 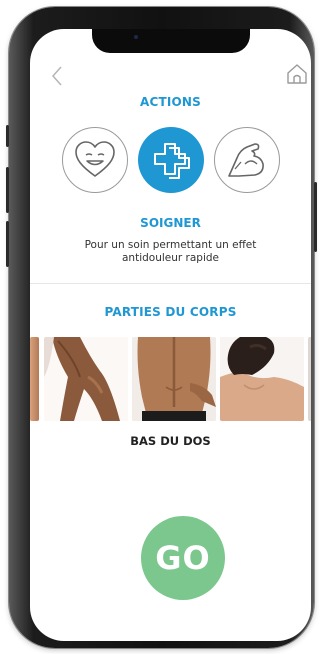 What do you see at coordinates (315, 217) in the screenshot?
I see `power-button` at bounding box center [315, 217].